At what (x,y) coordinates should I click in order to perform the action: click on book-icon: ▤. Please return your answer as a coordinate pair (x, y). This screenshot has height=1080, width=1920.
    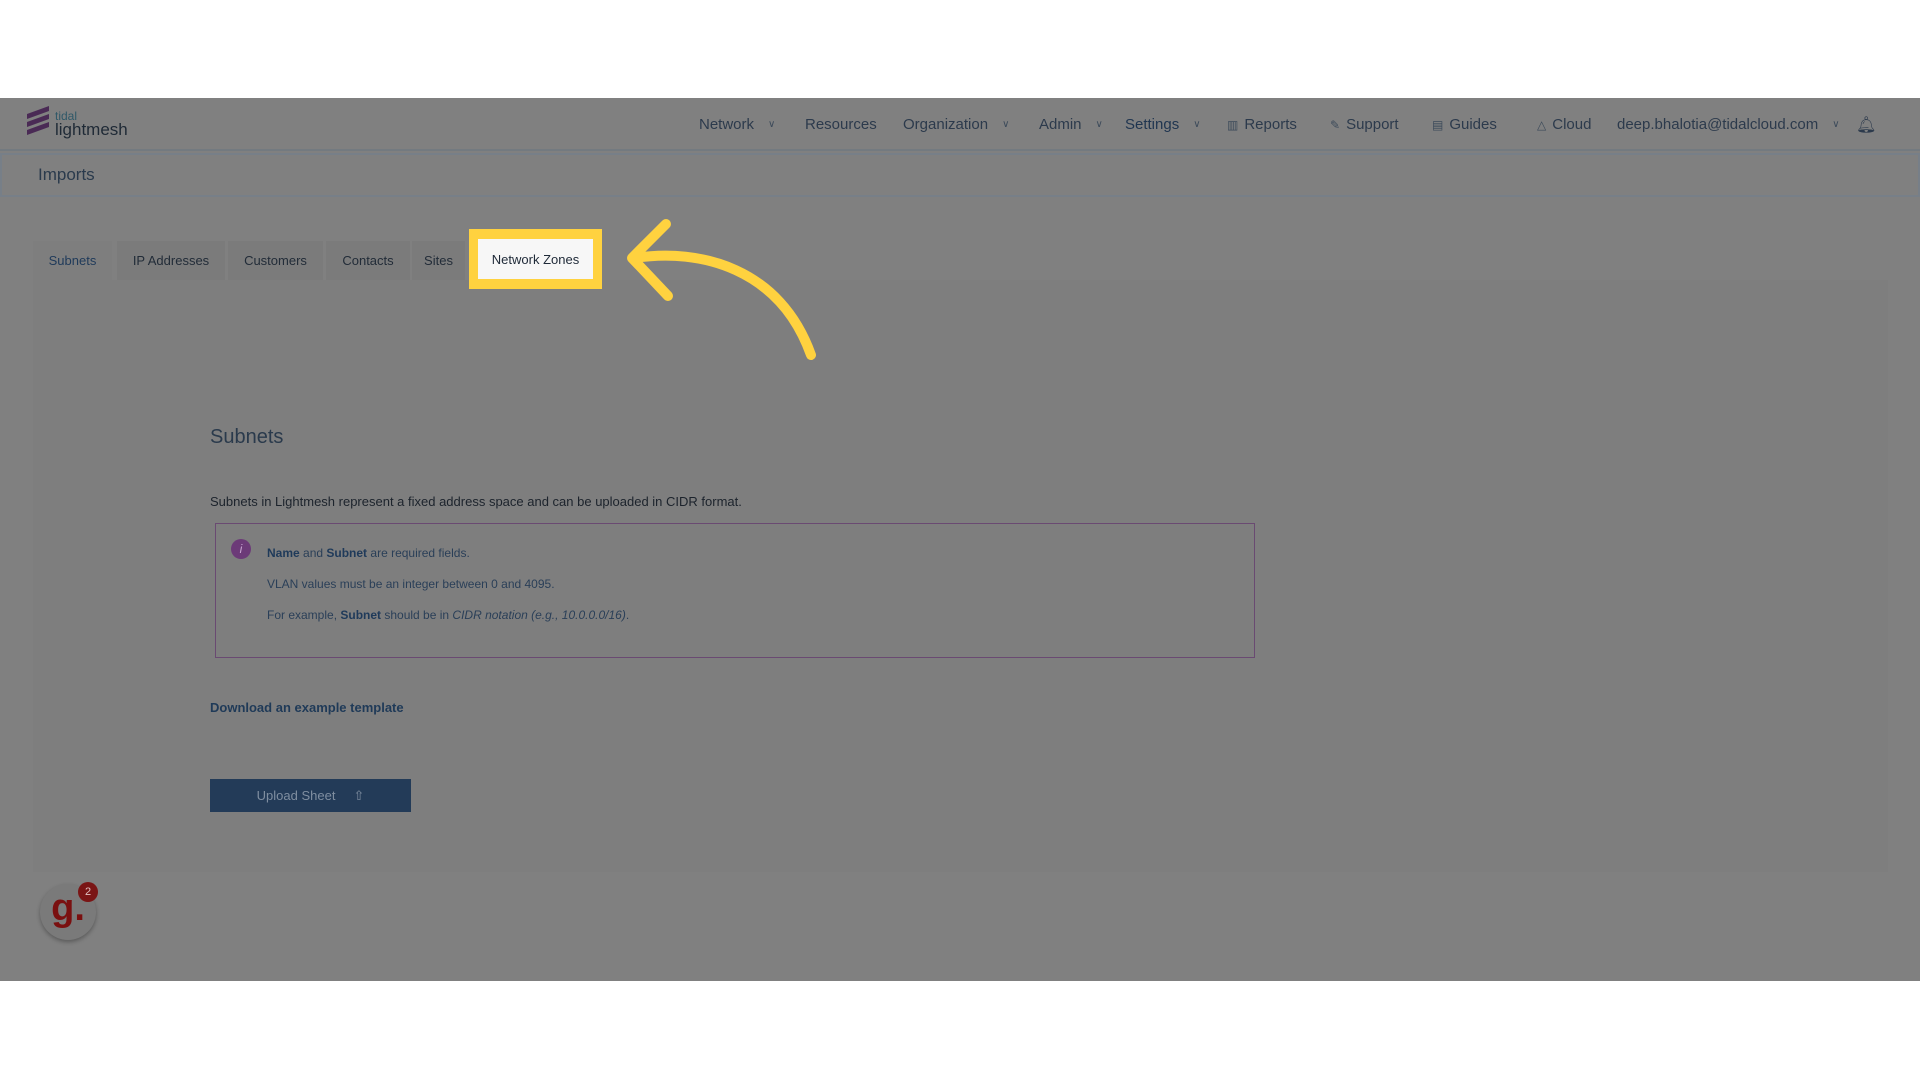
    Looking at the image, I should click on (1438, 124).